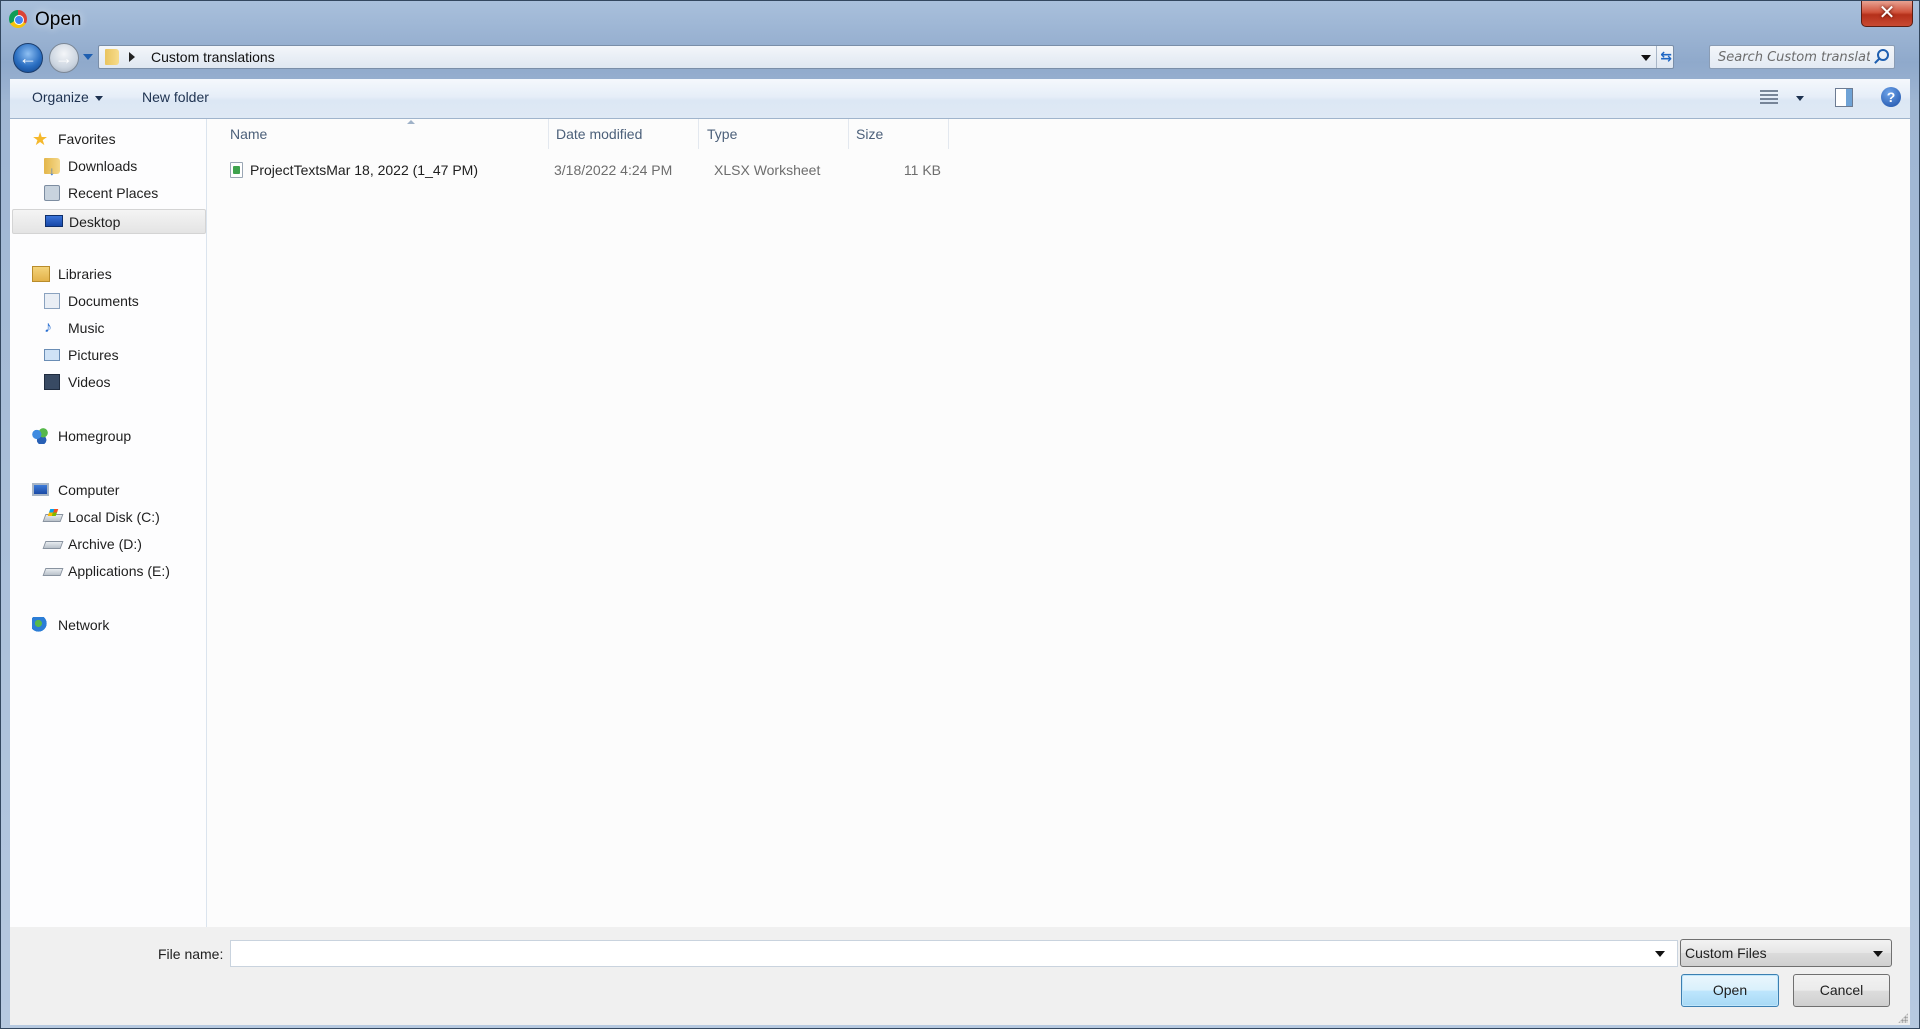  I want to click on sidebar-item-label: Music, so click(86, 328).